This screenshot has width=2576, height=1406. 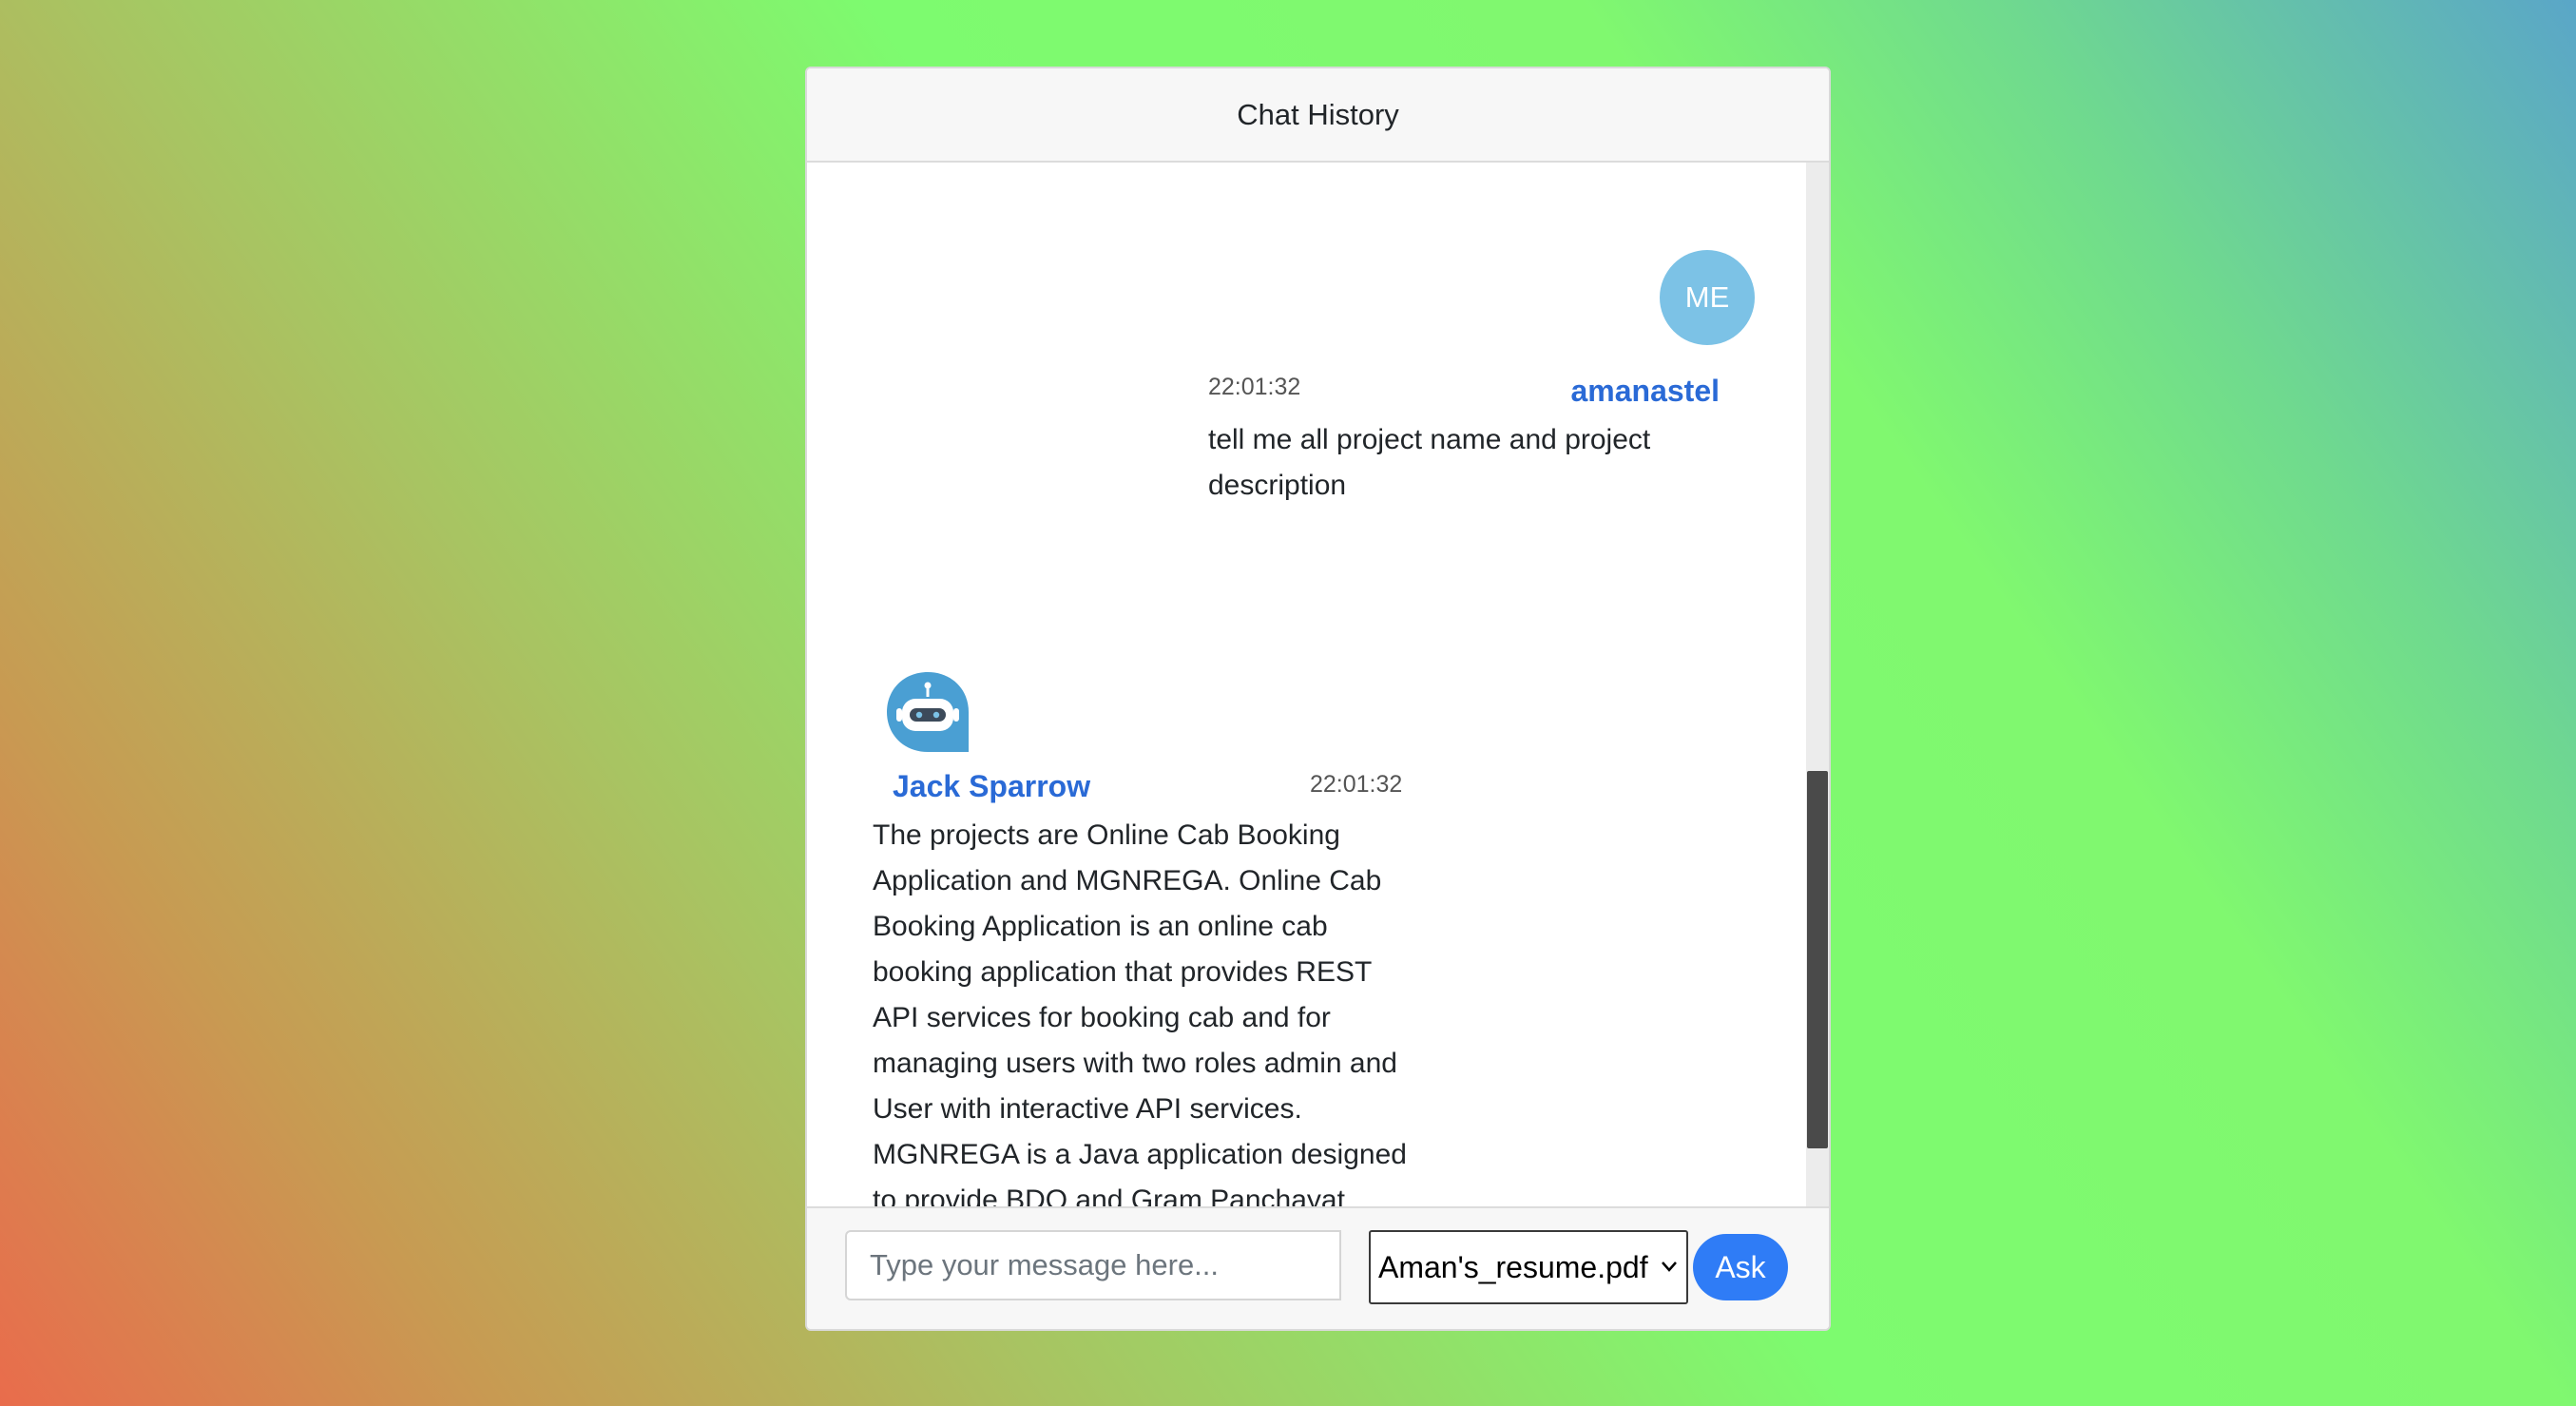 What do you see at coordinates (1818, 959) in the screenshot?
I see `chat-scrollbar-thumb` at bounding box center [1818, 959].